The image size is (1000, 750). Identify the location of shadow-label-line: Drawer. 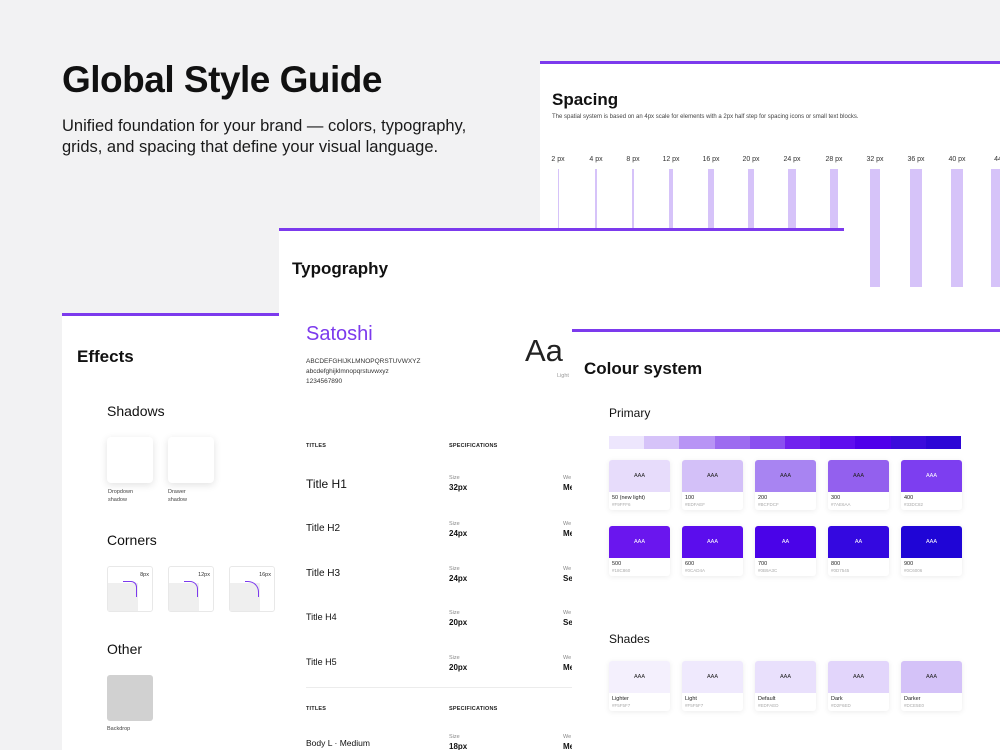
(177, 492).